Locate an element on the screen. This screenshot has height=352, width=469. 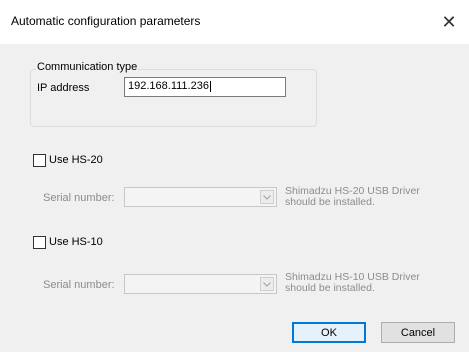
communication-group-label: Communication type is located at coordinates (87, 67).